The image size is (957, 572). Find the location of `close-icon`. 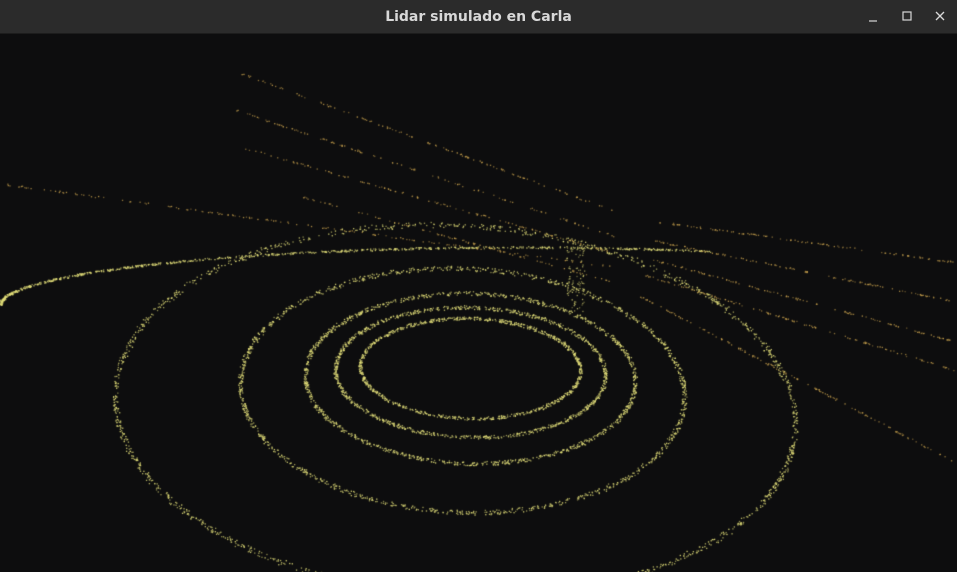

close-icon is located at coordinates (940, 16).